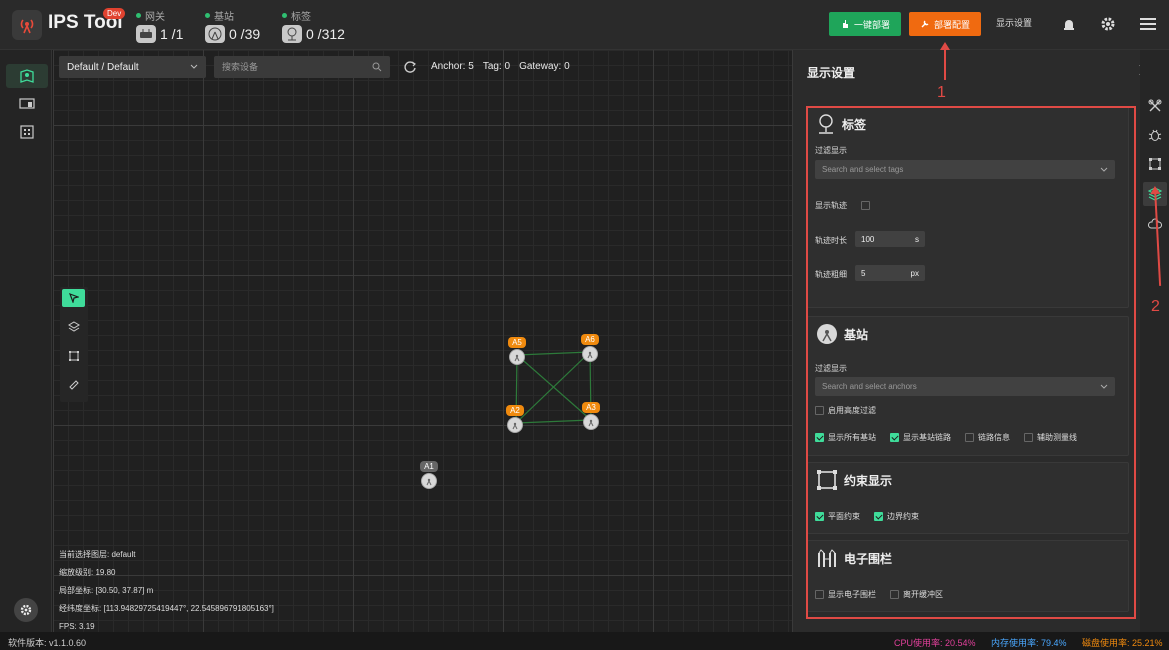 This screenshot has height=650, width=1169. I want to click on debug-tool, so click(1155, 135).